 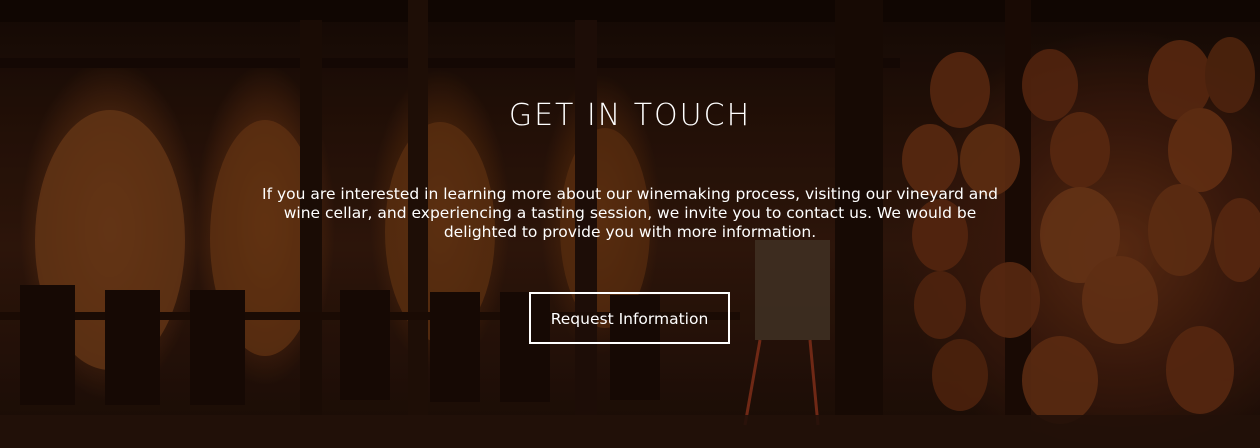 I want to click on request-information-button: Request Information, so click(x=629, y=318).